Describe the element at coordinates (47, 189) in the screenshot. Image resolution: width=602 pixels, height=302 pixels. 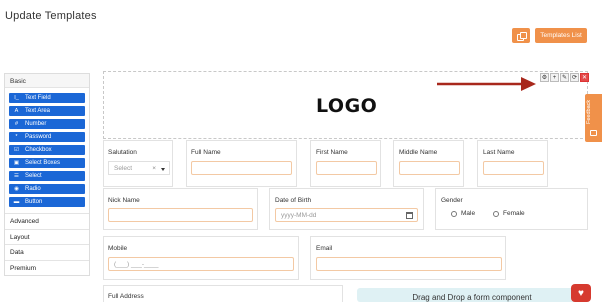
I see `component-radio: ◉ Radio` at that location.